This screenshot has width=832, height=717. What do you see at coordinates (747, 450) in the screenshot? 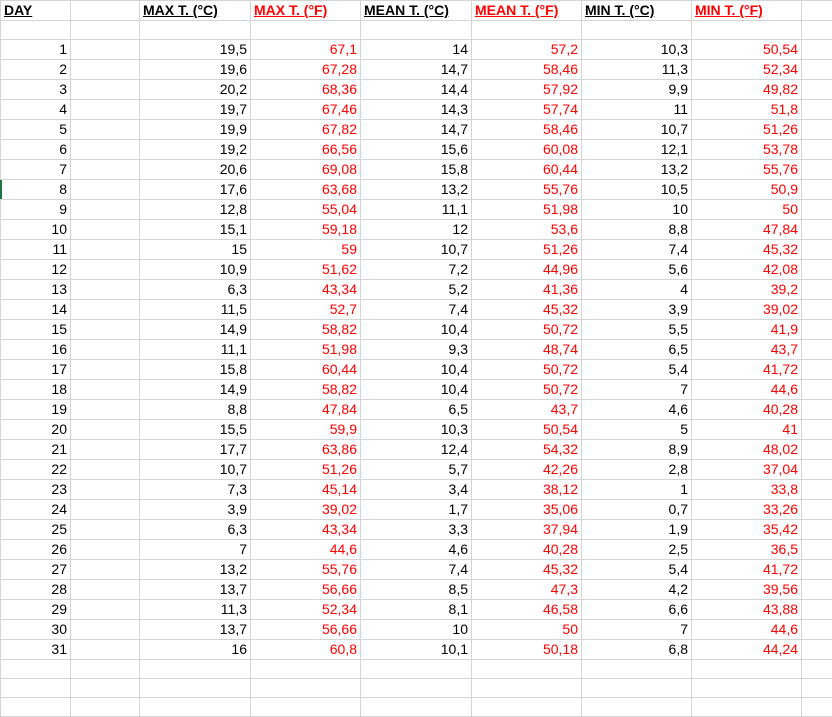
I see `cell-min-f: 48,02` at bounding box center [747, 450].